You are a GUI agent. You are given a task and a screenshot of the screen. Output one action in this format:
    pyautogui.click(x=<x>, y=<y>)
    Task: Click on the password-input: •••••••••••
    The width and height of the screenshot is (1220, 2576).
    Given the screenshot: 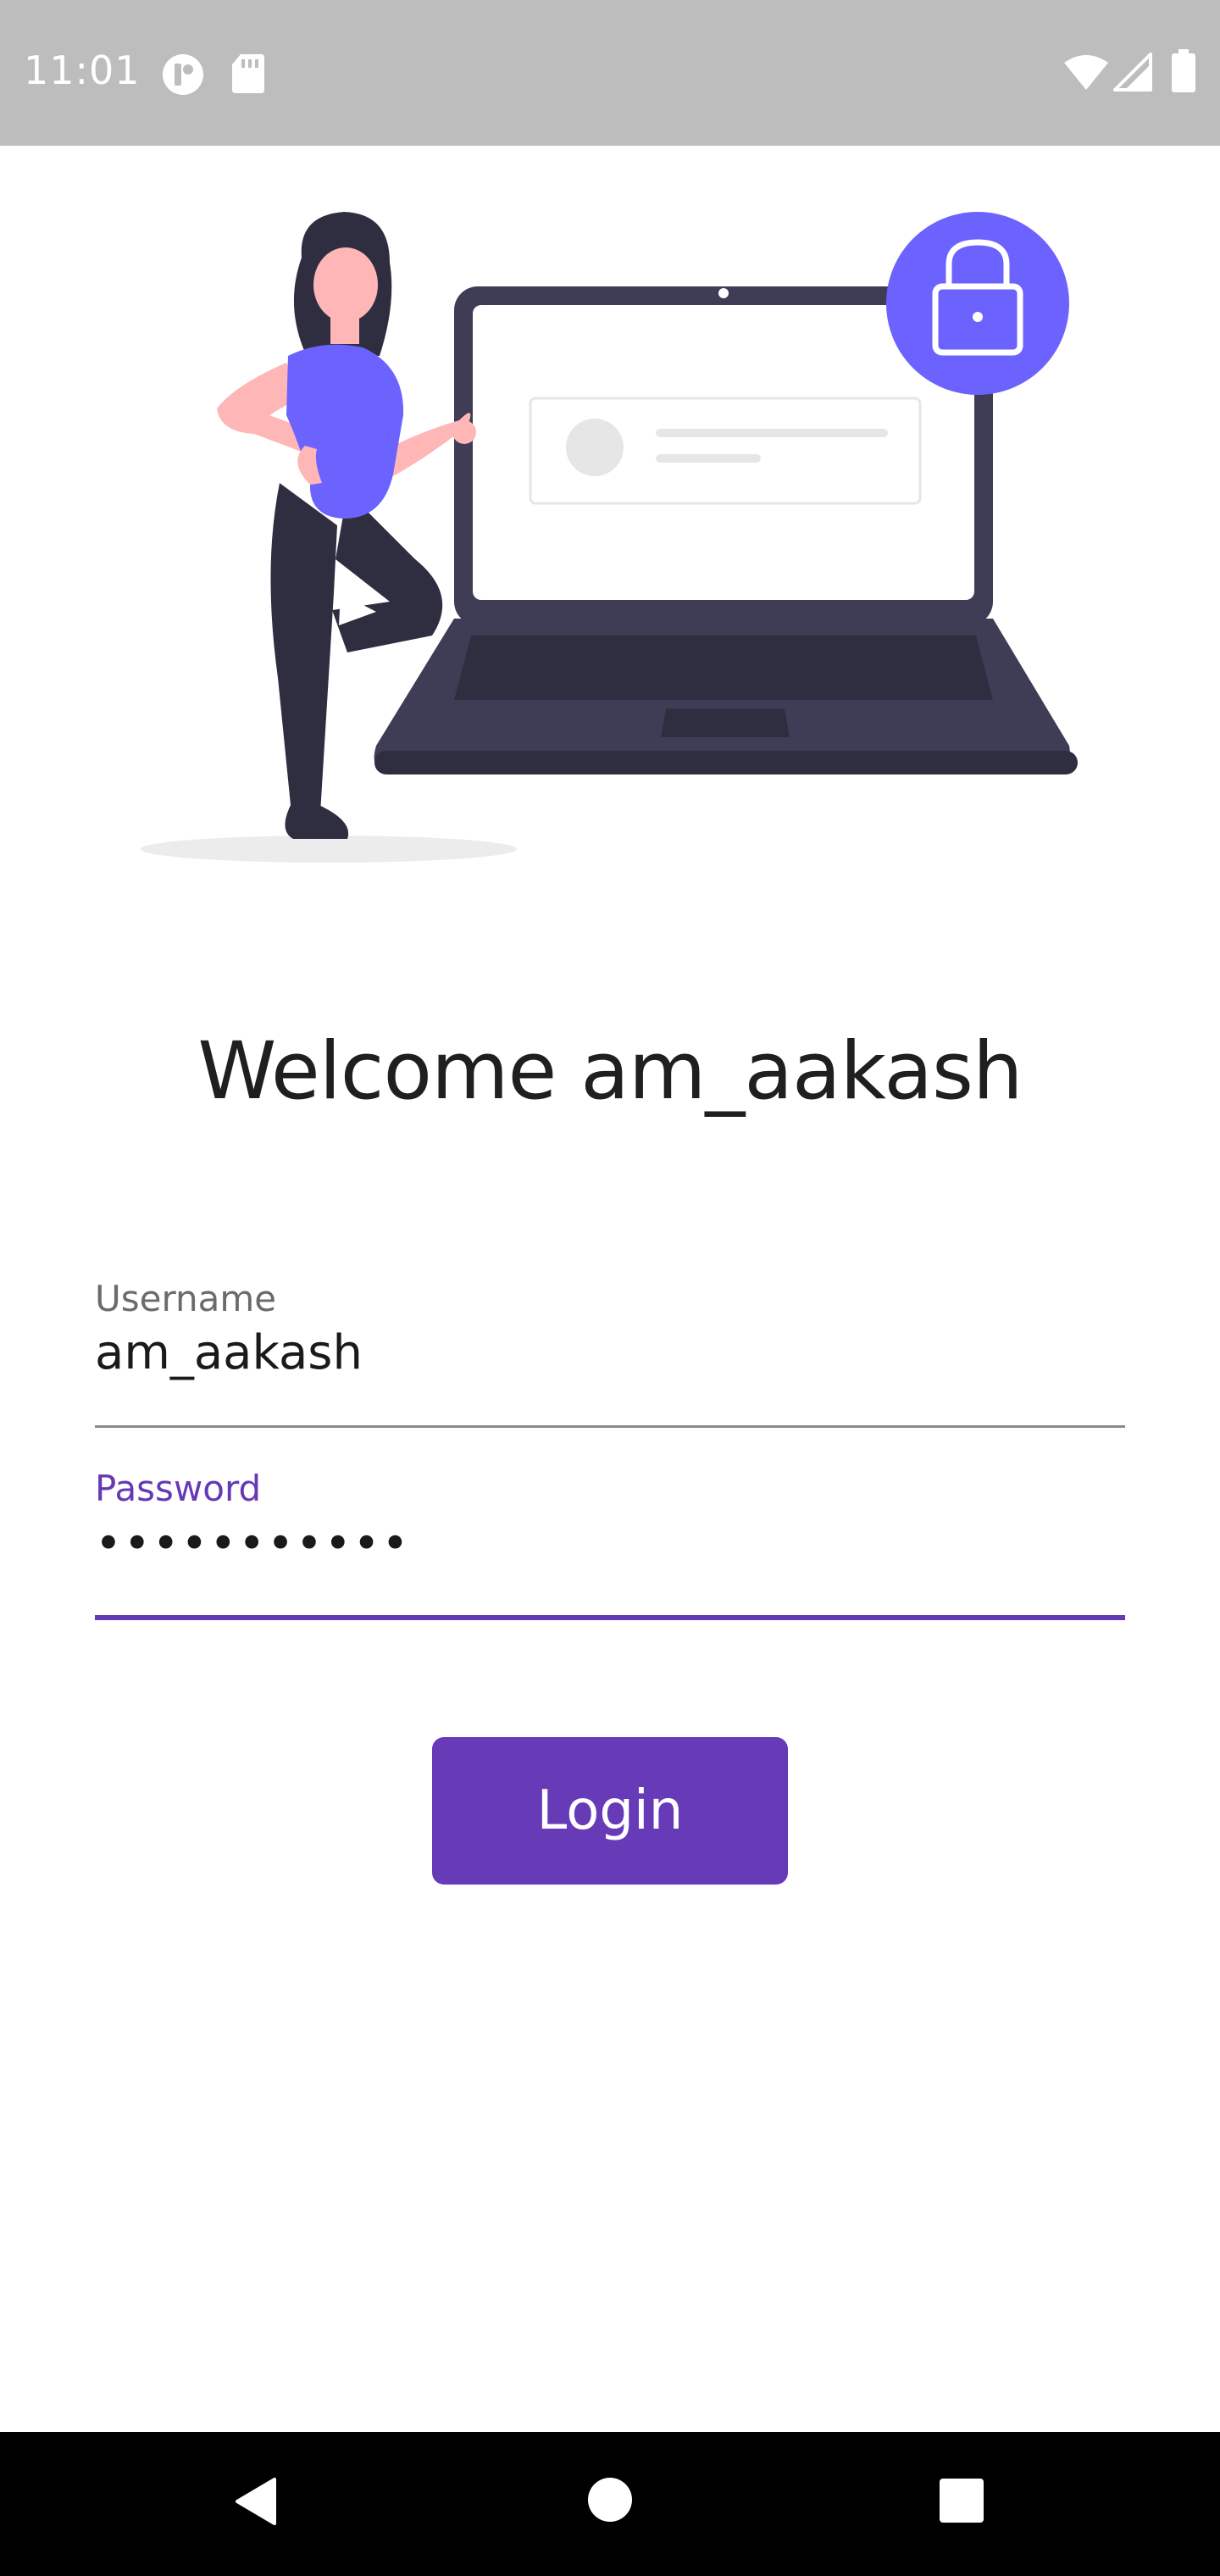 What is the action you would take?
    pyautogui.click(x=252, y=1543)
    